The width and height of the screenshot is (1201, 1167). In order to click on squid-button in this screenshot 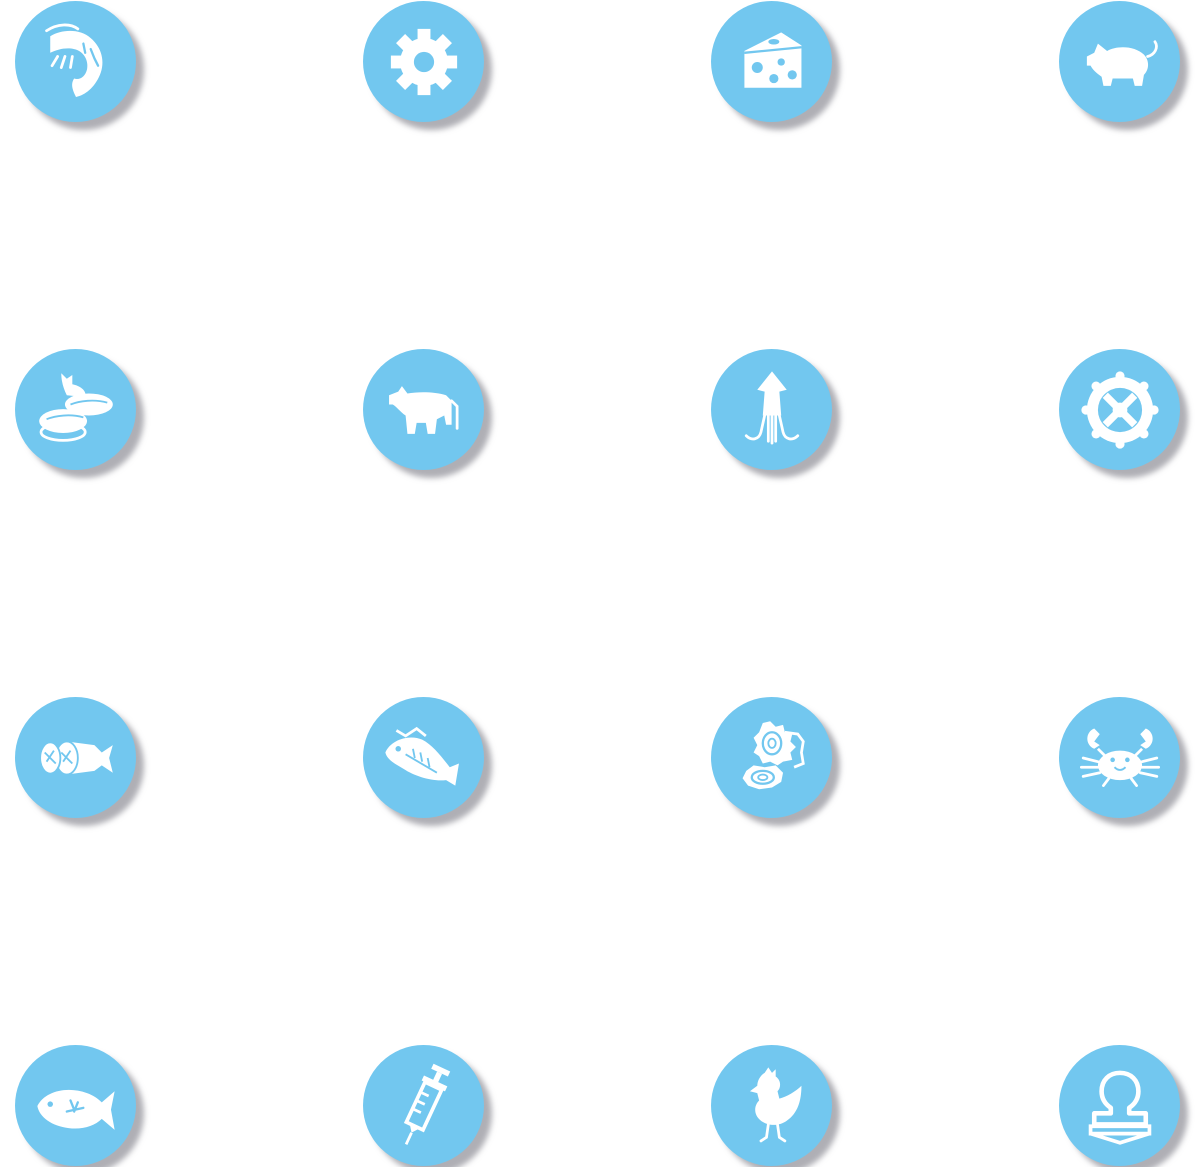, I will do `click(771, 409)`.